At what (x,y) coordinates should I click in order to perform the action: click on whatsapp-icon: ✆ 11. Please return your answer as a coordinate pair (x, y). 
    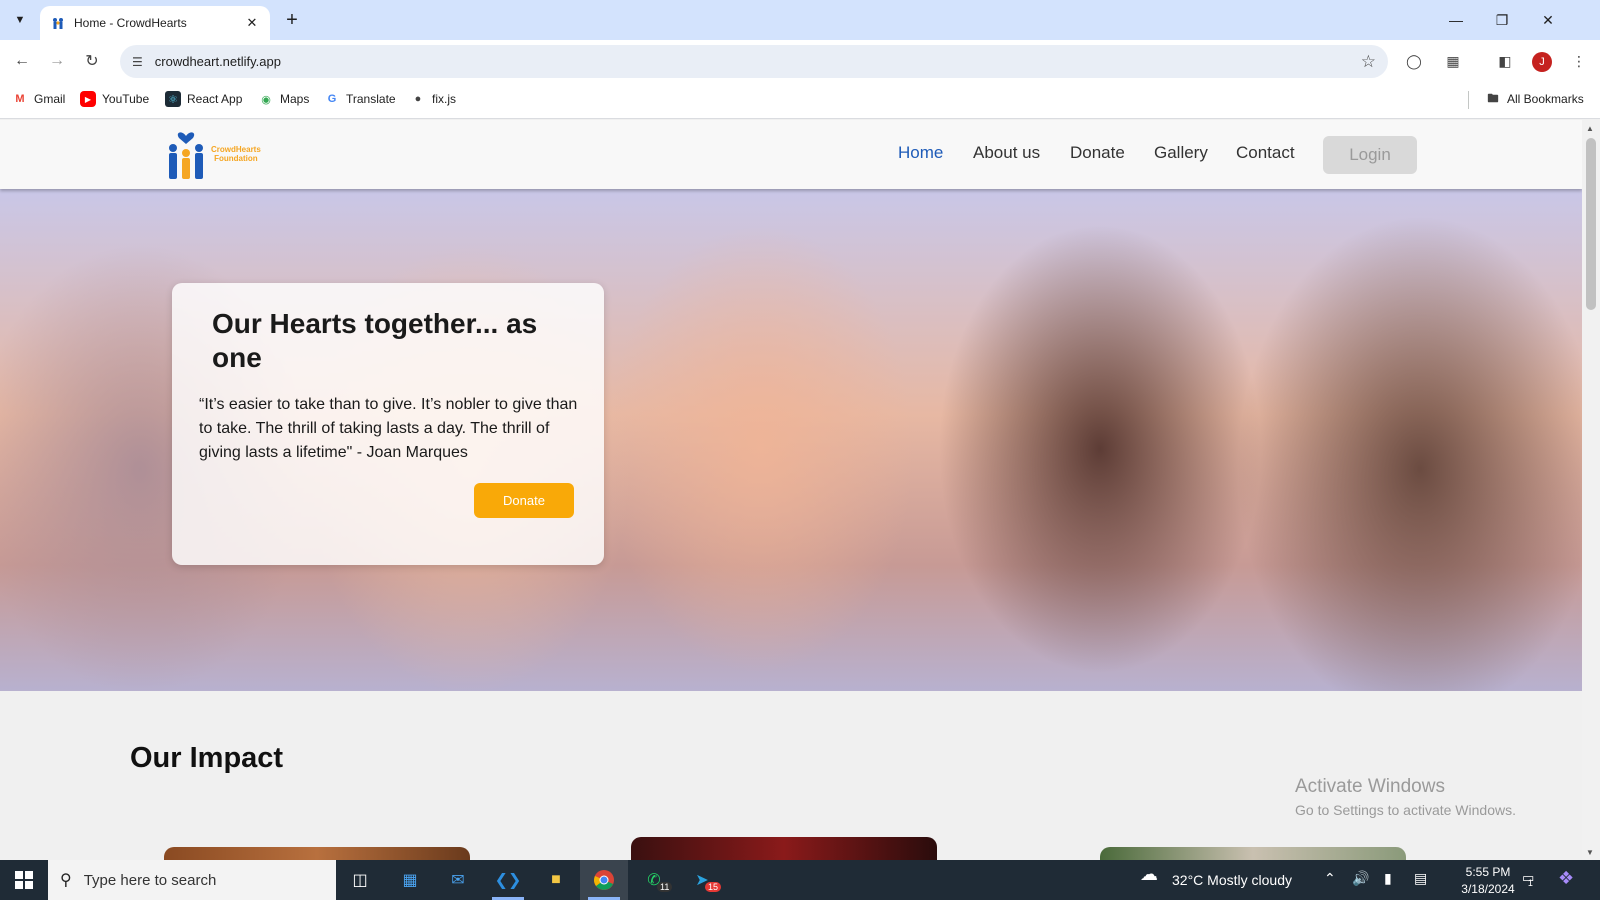
    Looking at the image, I should click on (654, 880).